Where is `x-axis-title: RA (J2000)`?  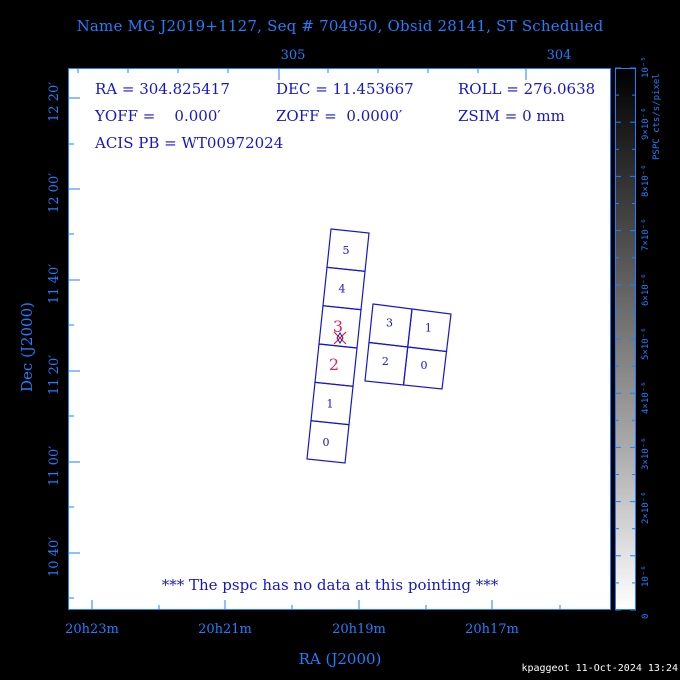 x-axis-title: RA (J2000) is located at coordinates (340, 659).